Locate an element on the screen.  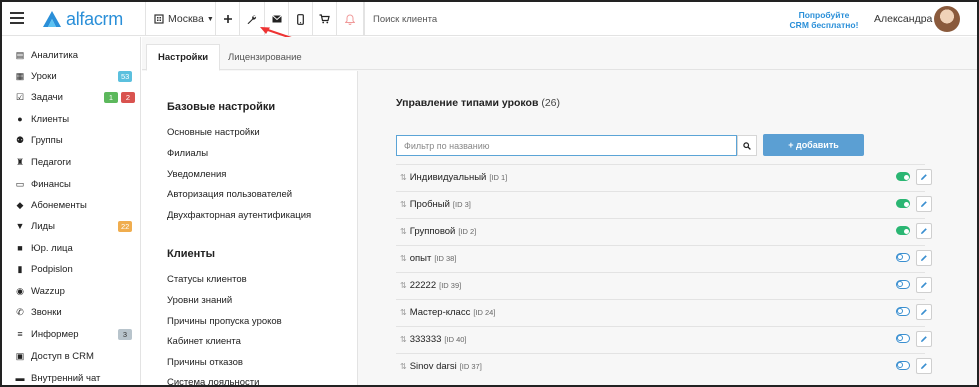
sidebar-item-crm-access: ▣ Доступ в CRM is located at coordinates (75, 356).